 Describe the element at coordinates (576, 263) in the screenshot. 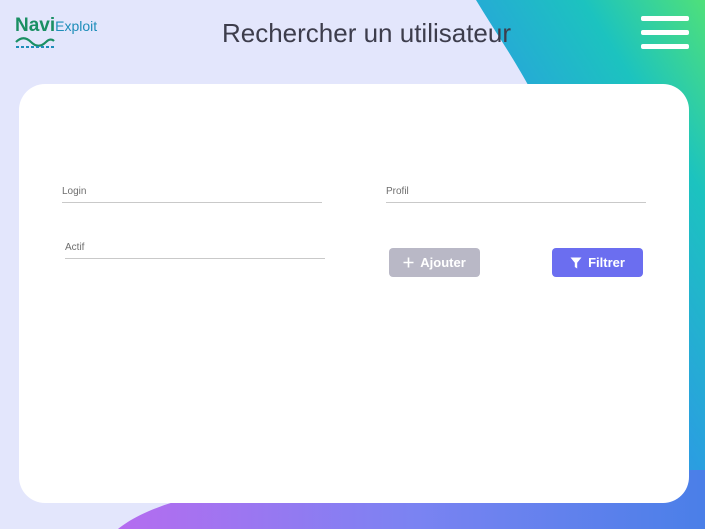

I see `filter-funnel-icon` at that location.